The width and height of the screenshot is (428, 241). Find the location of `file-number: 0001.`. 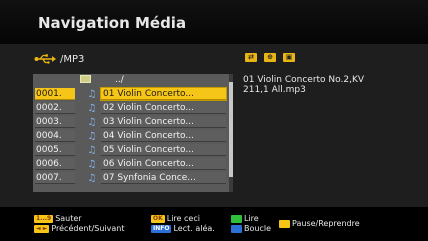

file-number: 0001. is located at coordinates (55, 94).